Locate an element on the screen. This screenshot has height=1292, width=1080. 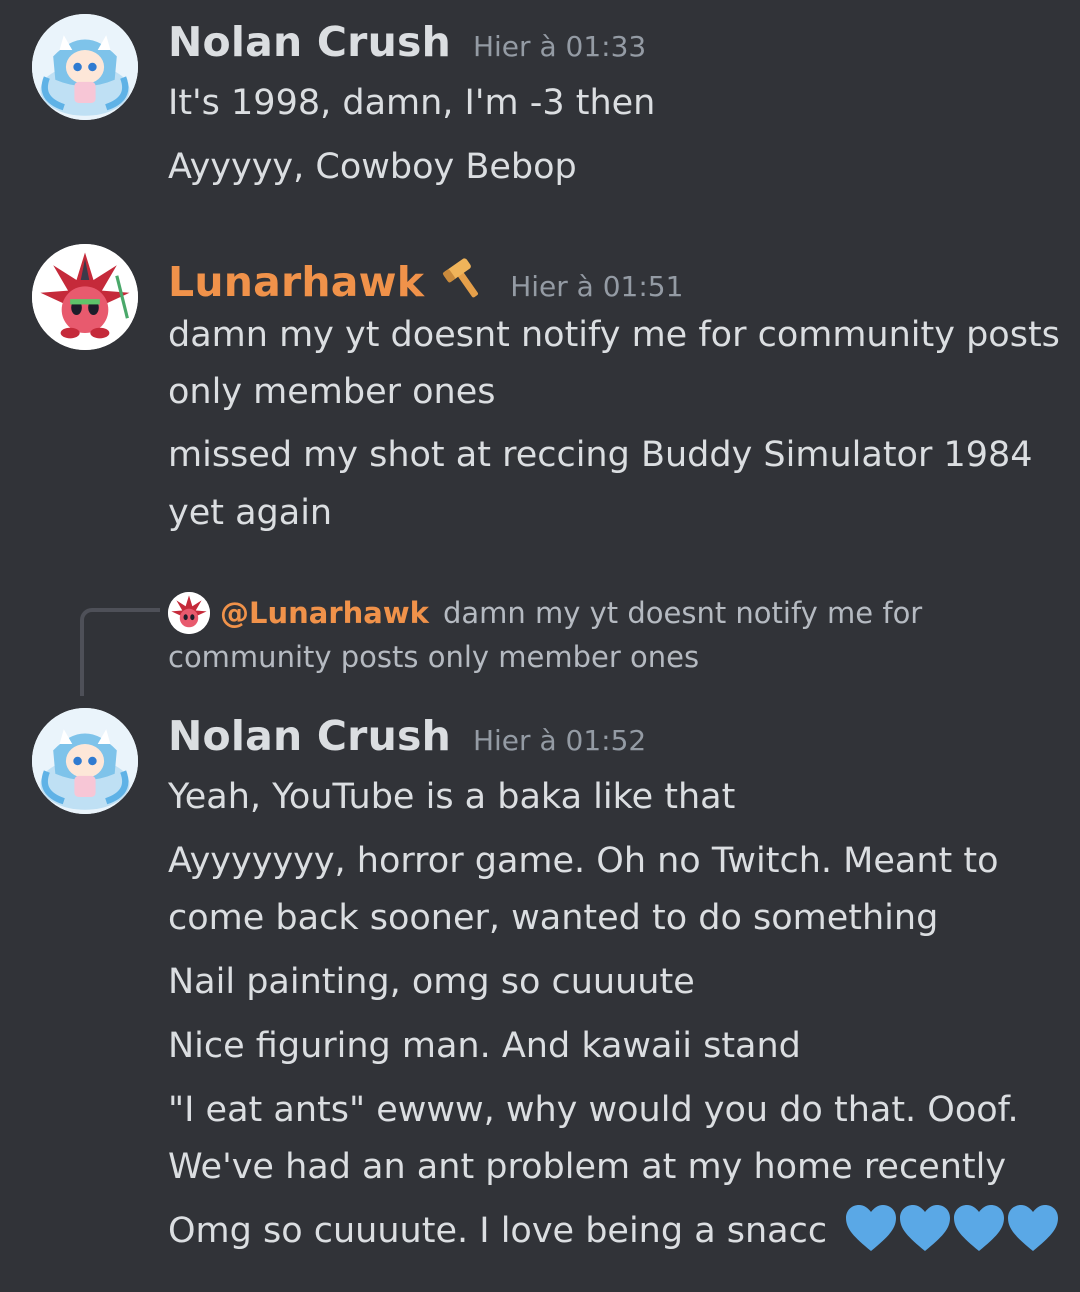
message-text: only member ones is located at coordinates (608, 392).